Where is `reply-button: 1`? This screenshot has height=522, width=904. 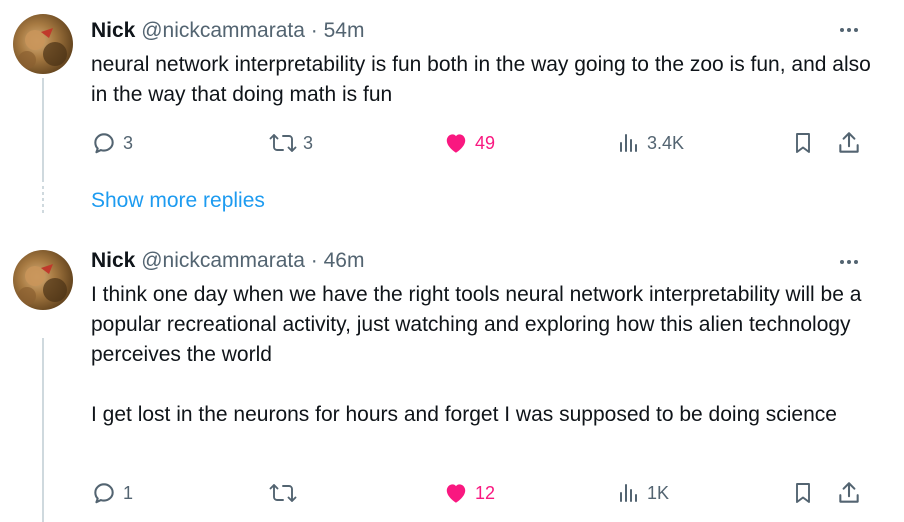 reply-button: 1 is located at coordinates (112, 493).